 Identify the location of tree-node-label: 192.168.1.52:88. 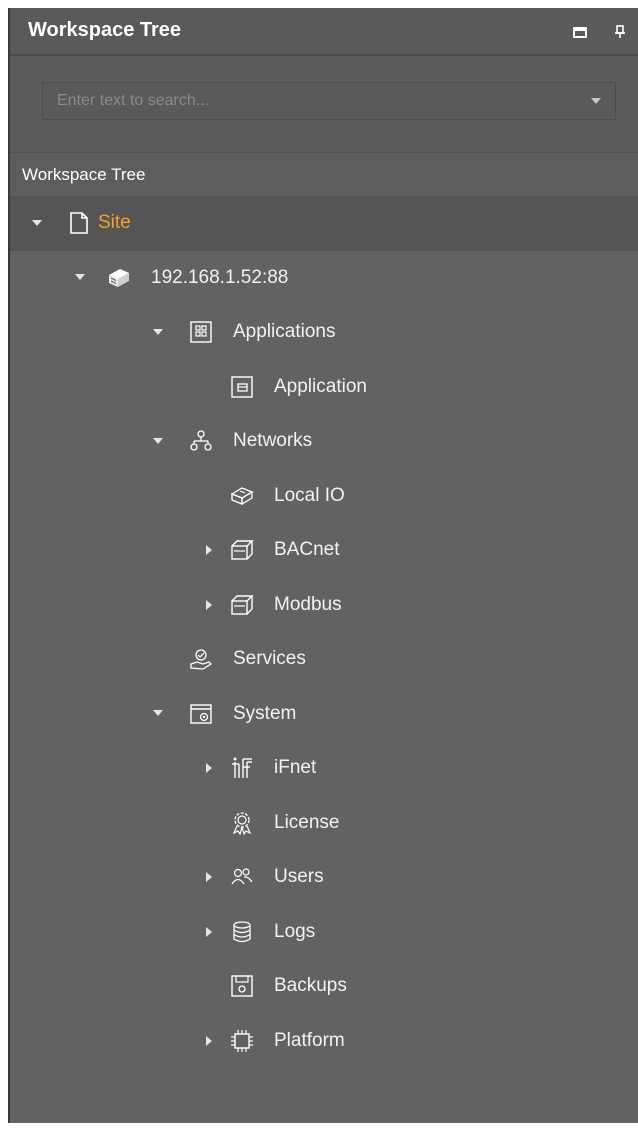
(220, 277).